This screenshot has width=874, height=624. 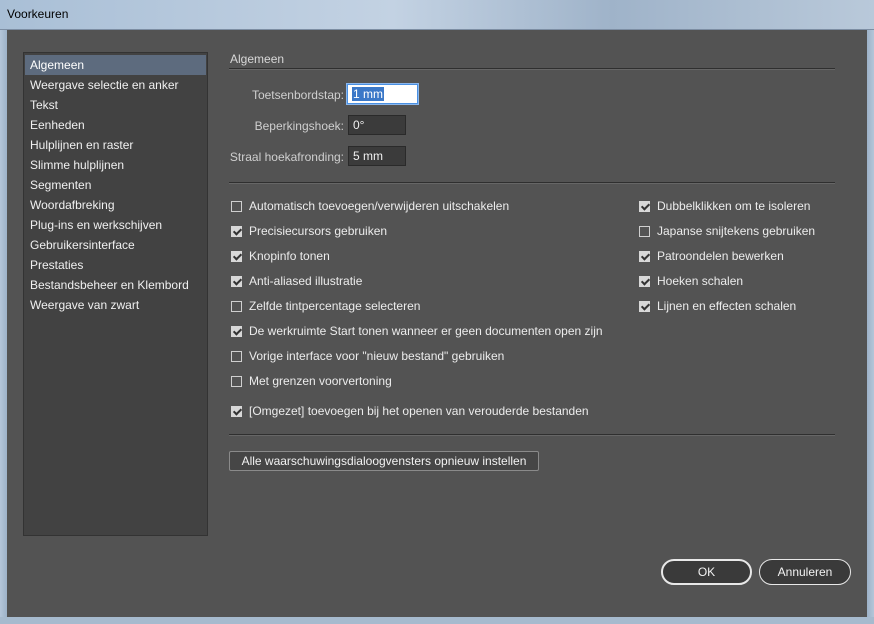 What do you see at coordinates (115, 165) in the screenshot?
I see `sidebar-item-slimme-hulplijnen: Slimme hulplijnen` at bounding box center [115, 165].